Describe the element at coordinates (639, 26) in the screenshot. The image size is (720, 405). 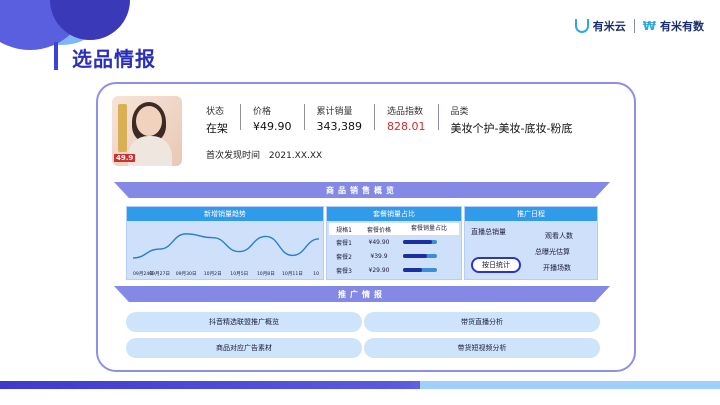
I see `brand-logo: 有米云 ₩ 有米有数` at that location.